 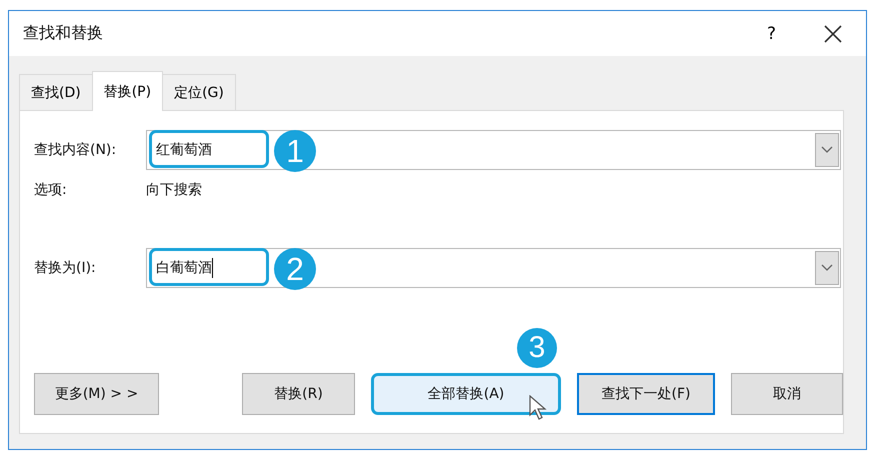 What do you see at coordinates (298, 394) in the screenshot?
I see `dialog-button: 替换(R)` at bounding box center [298, 394].